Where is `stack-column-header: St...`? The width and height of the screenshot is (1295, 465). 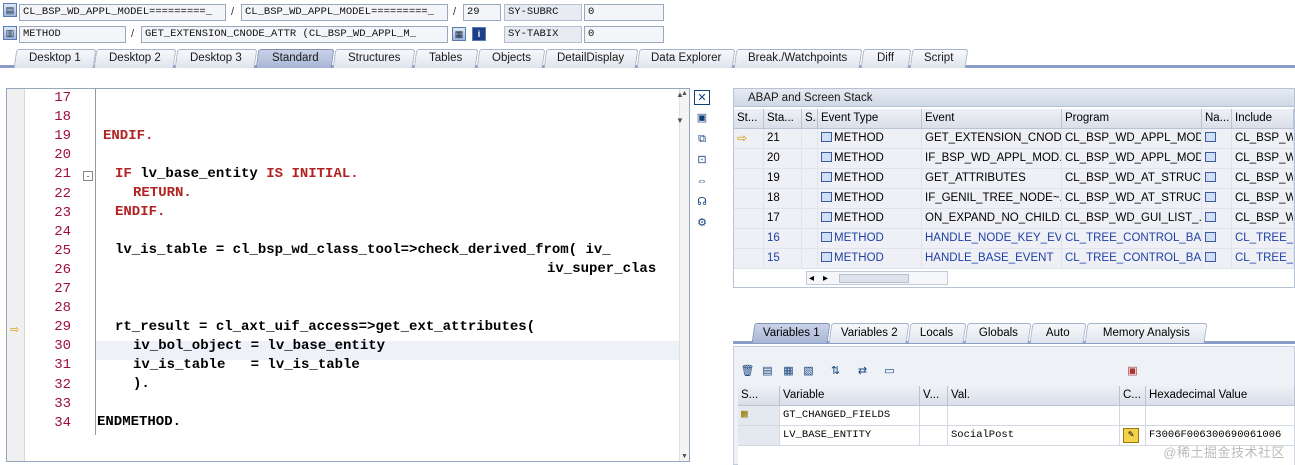 stack-column-header: St... is located at coordinates (749, 119).